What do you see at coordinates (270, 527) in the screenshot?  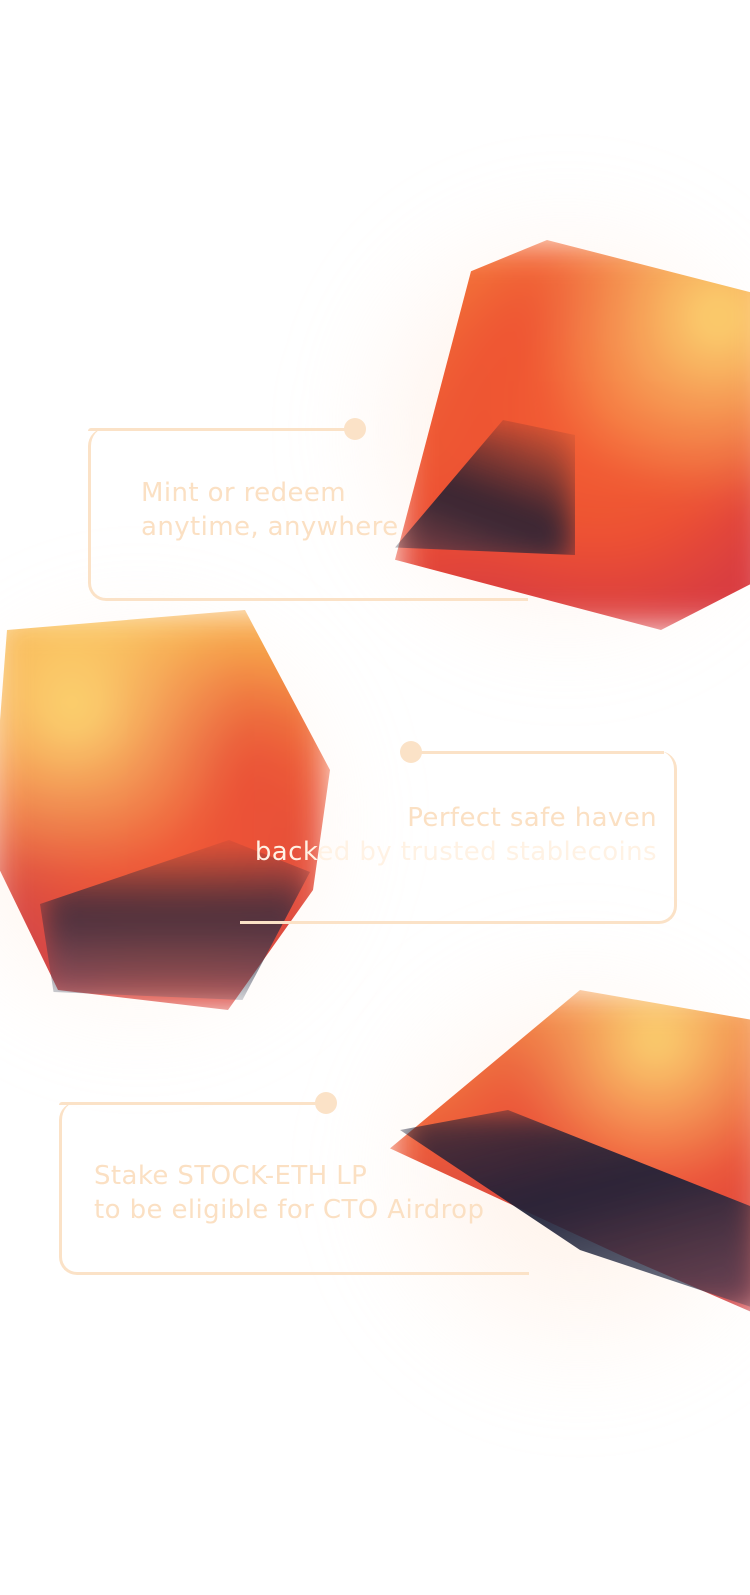 I see `feature-mint-line2: anytime, anywhere` at bounding box center [270, 527].